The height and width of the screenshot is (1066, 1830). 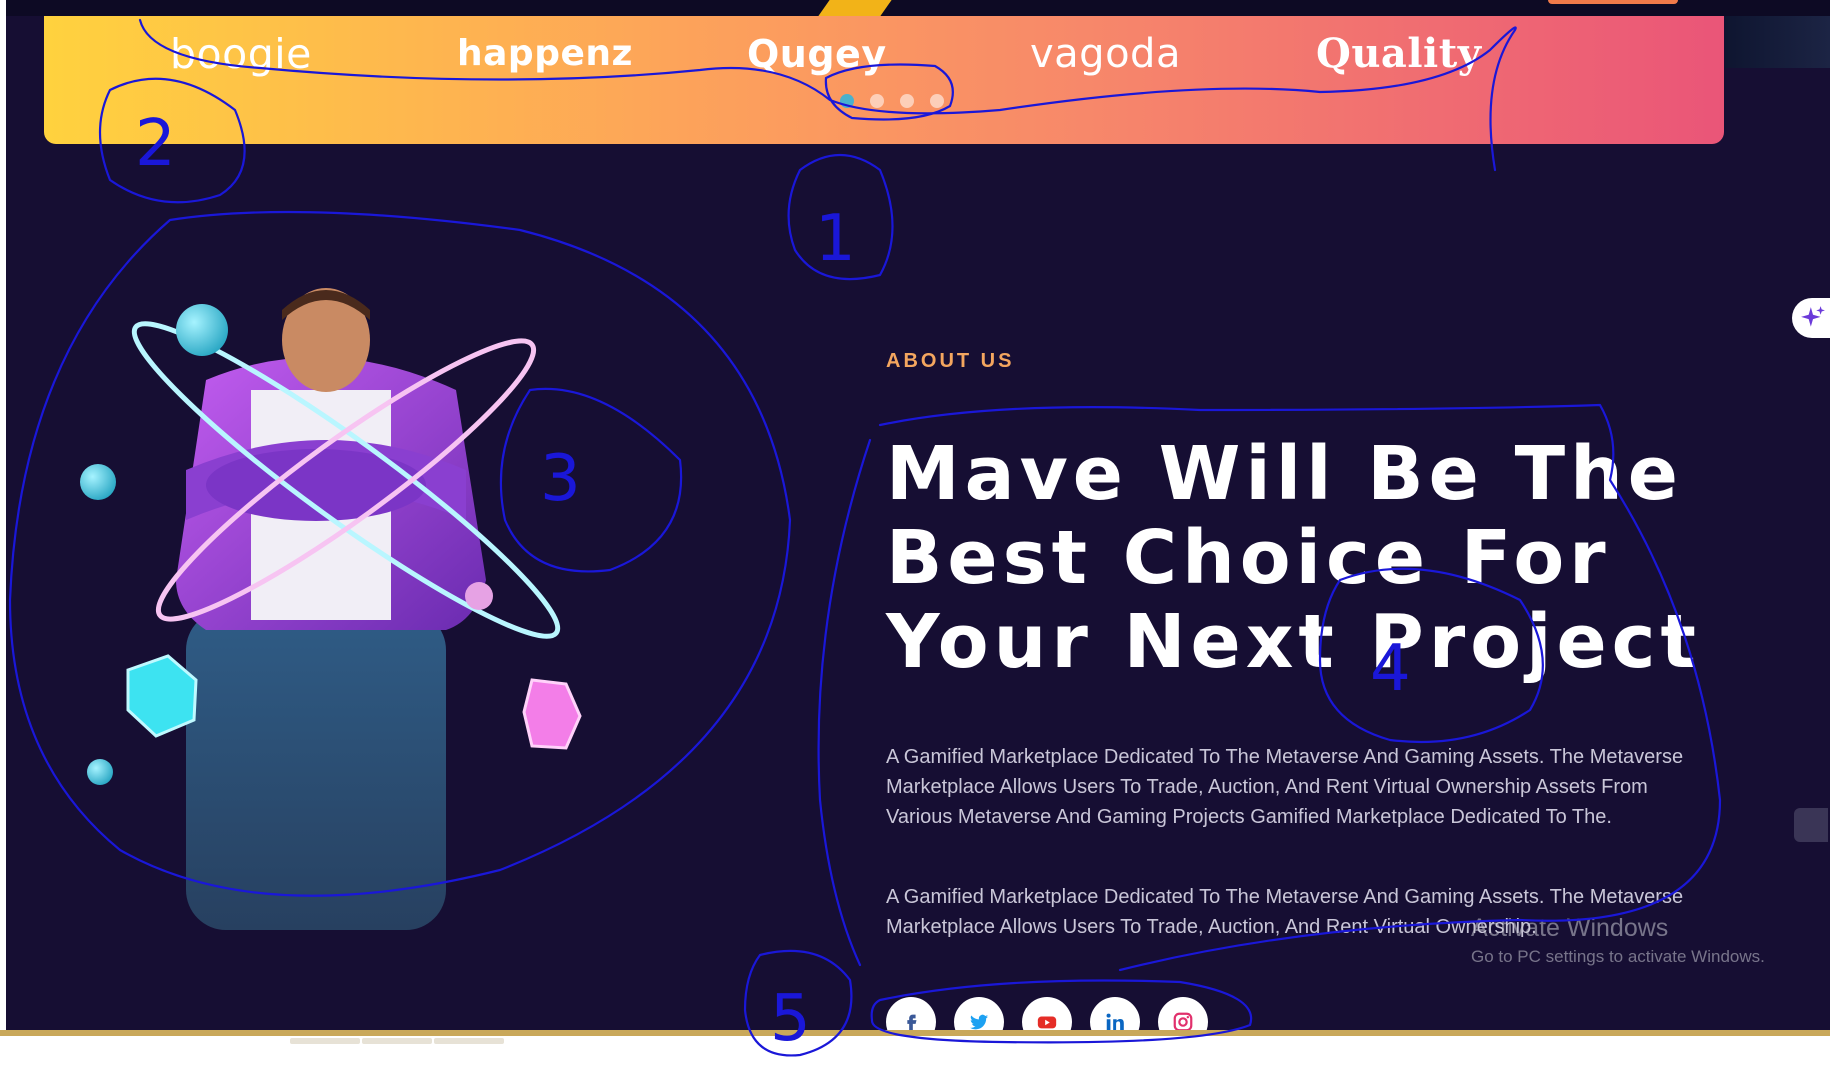 I want to click on youtube-icon, so click(x=1047, y=1022).